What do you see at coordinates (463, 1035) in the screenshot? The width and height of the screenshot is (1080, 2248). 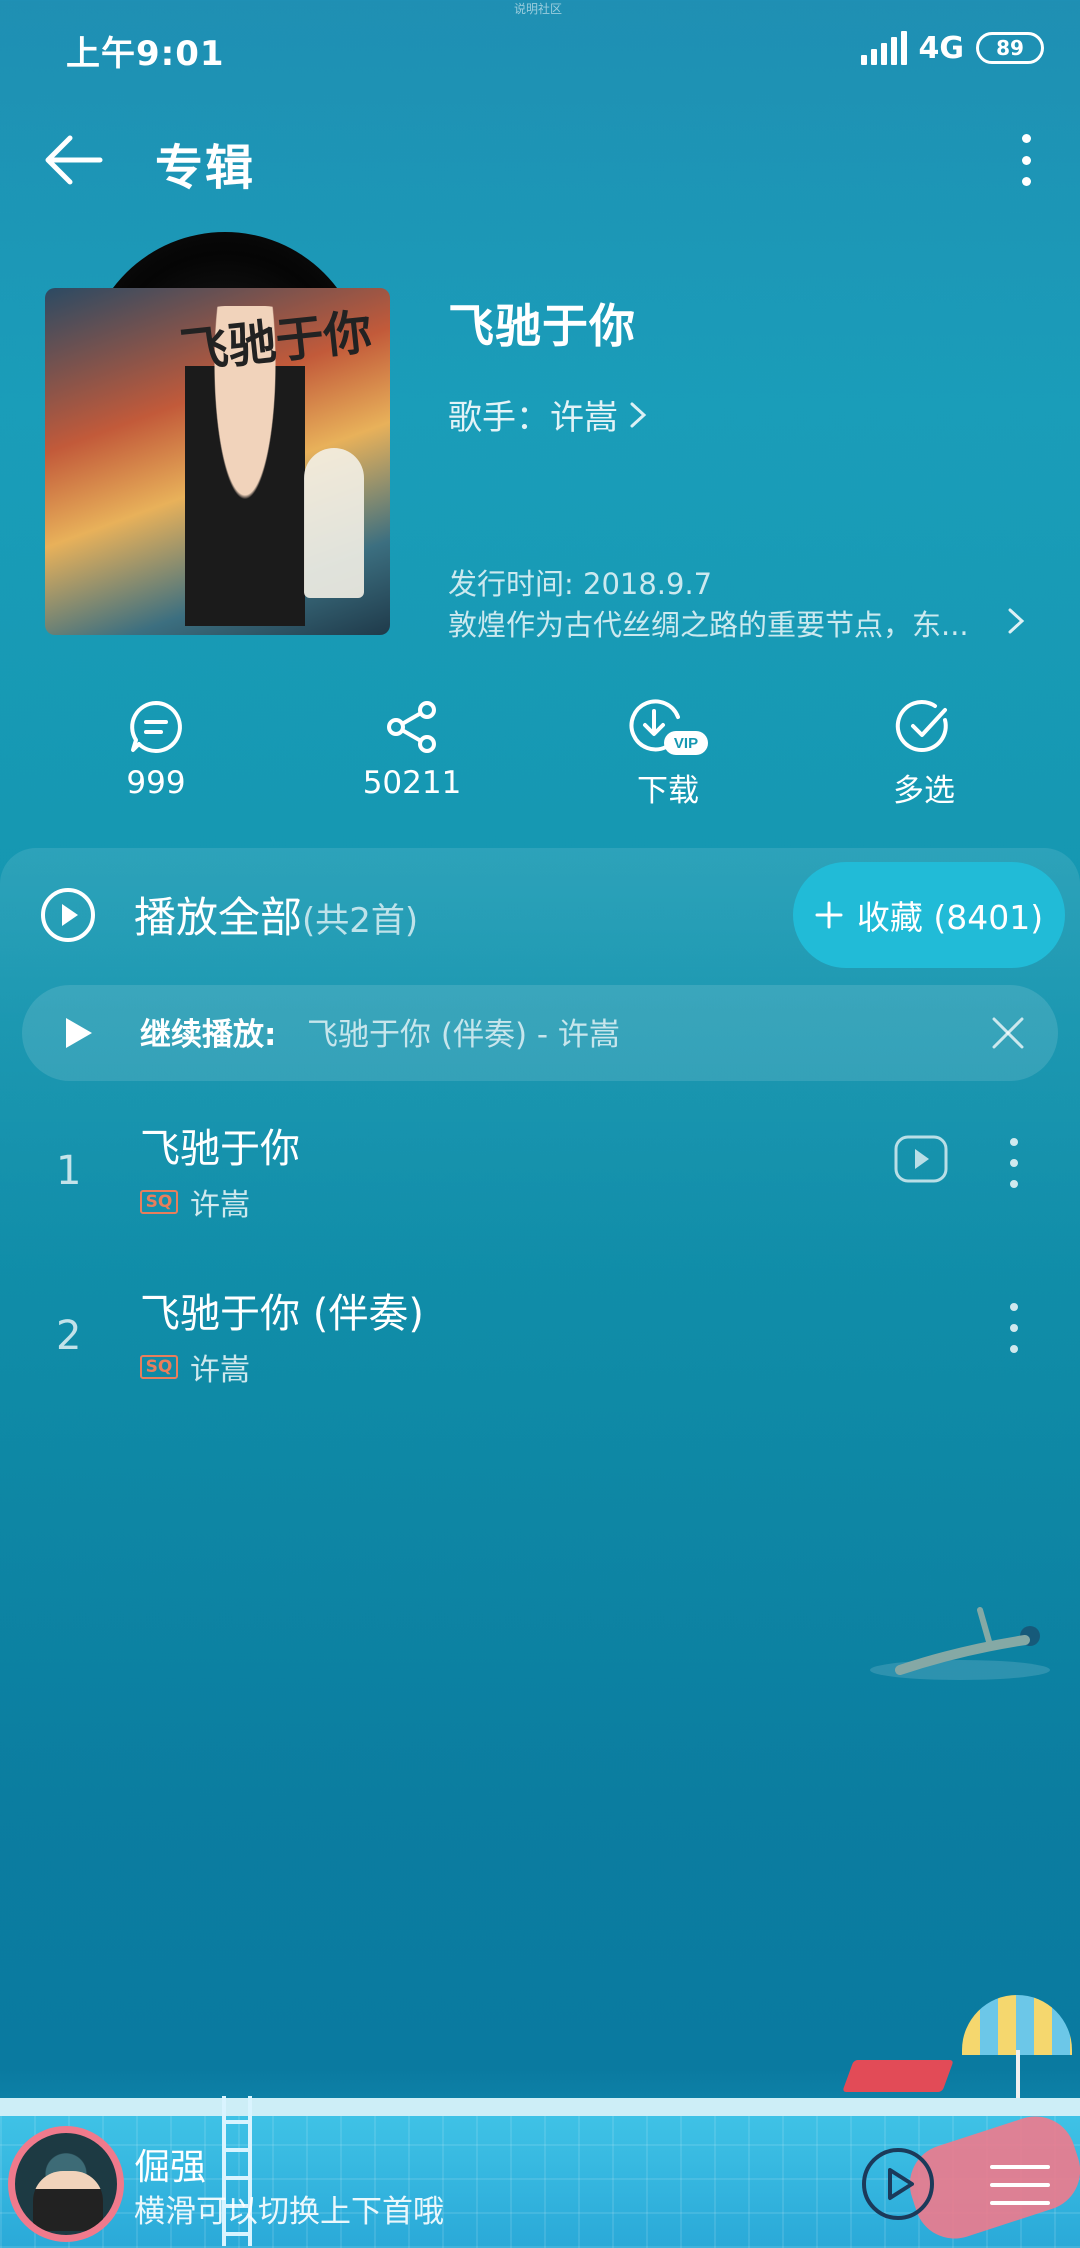 I see `resume-track: 飞驰于你 (伴奏) - 许嵩` at bounding box center [463, 1035].